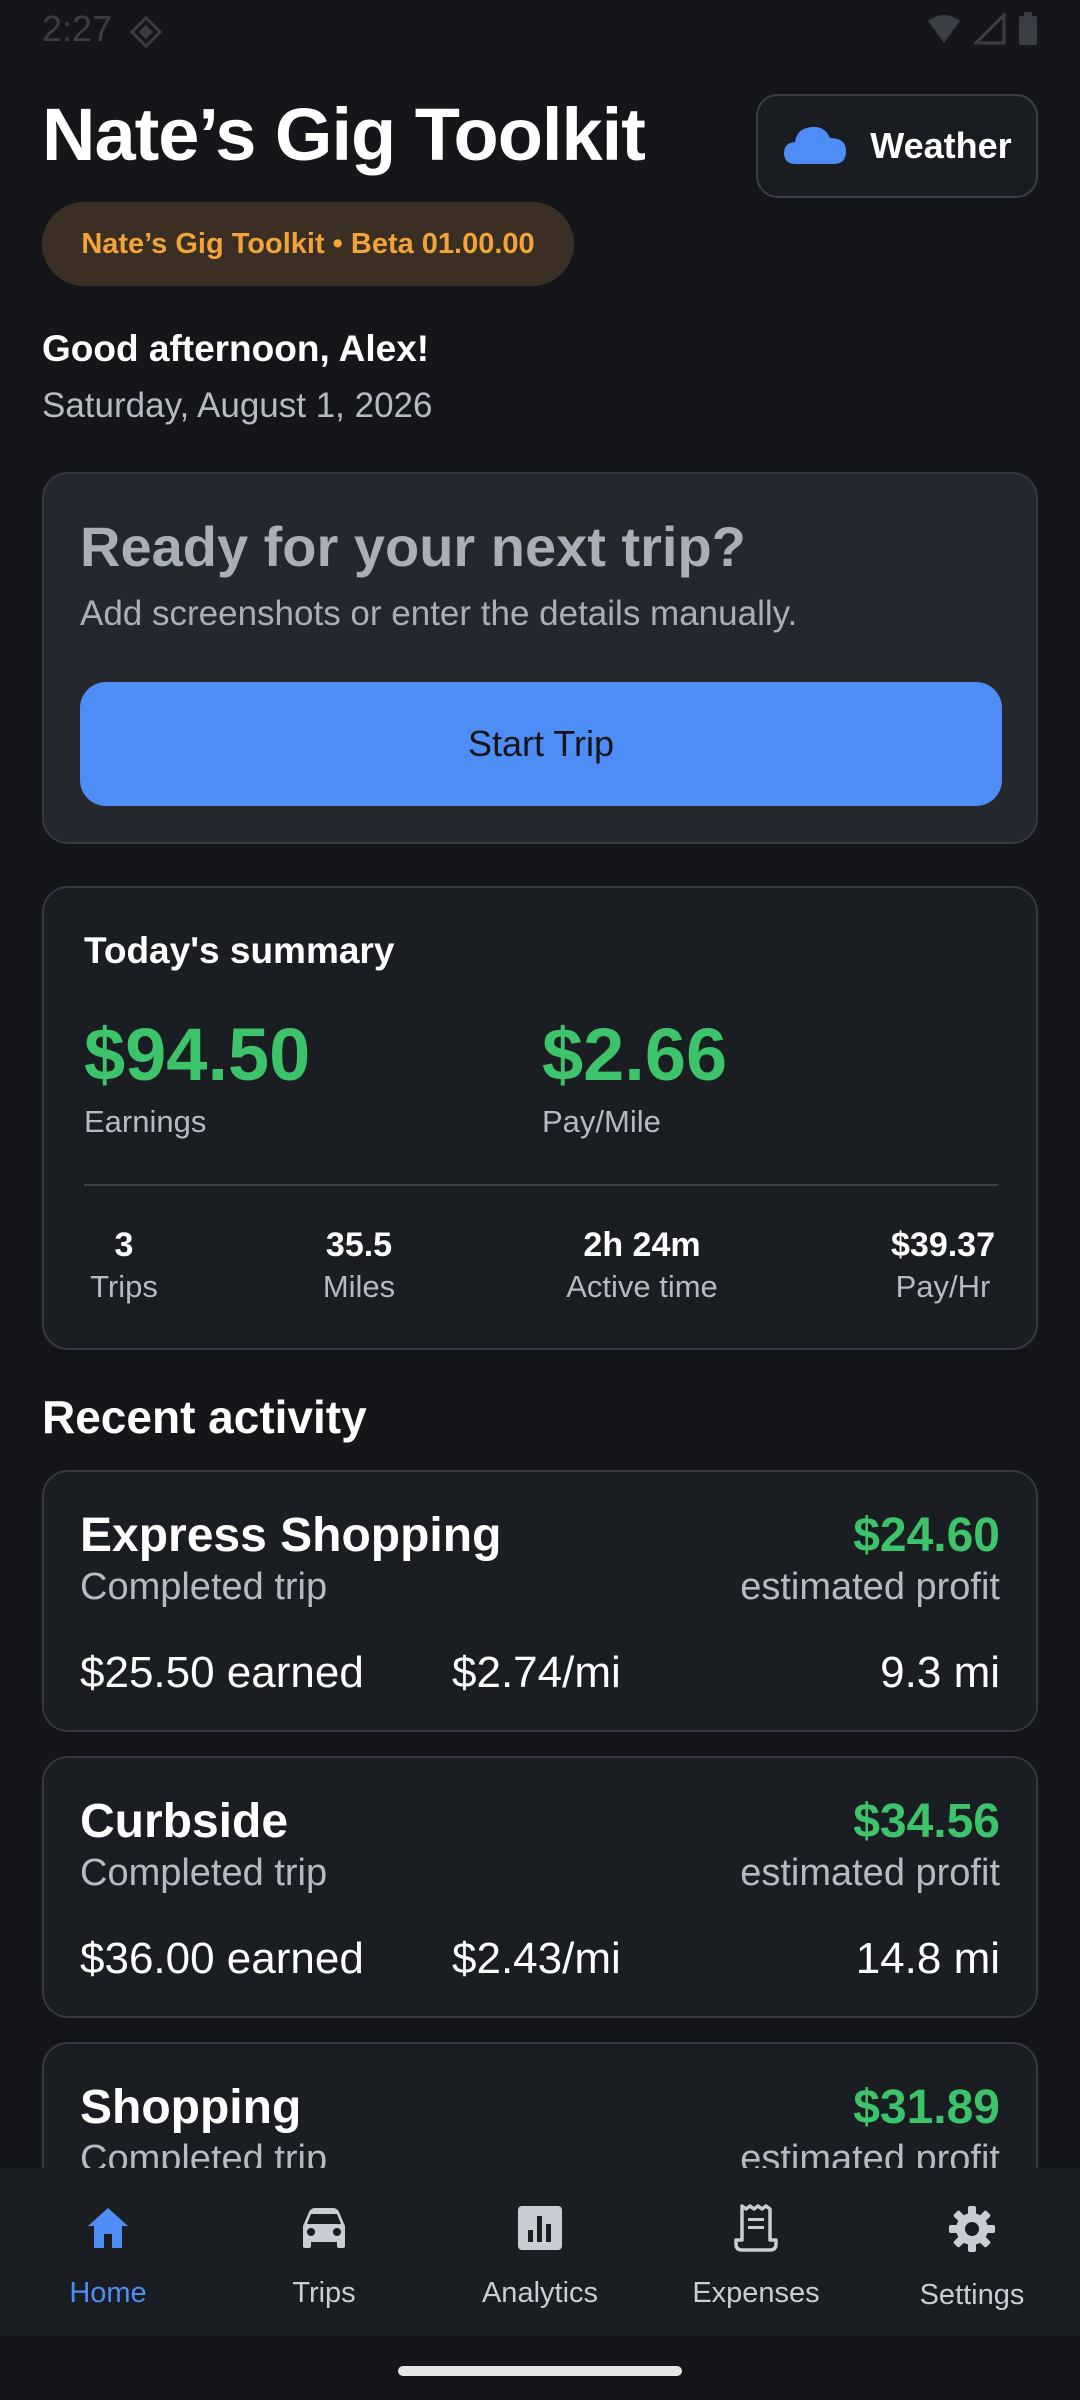 The height and width of the screenshot is (2400, 1080). Describe the element at coordinates (540, 2371) in the screenshot. I see `home-indicator` at that location.